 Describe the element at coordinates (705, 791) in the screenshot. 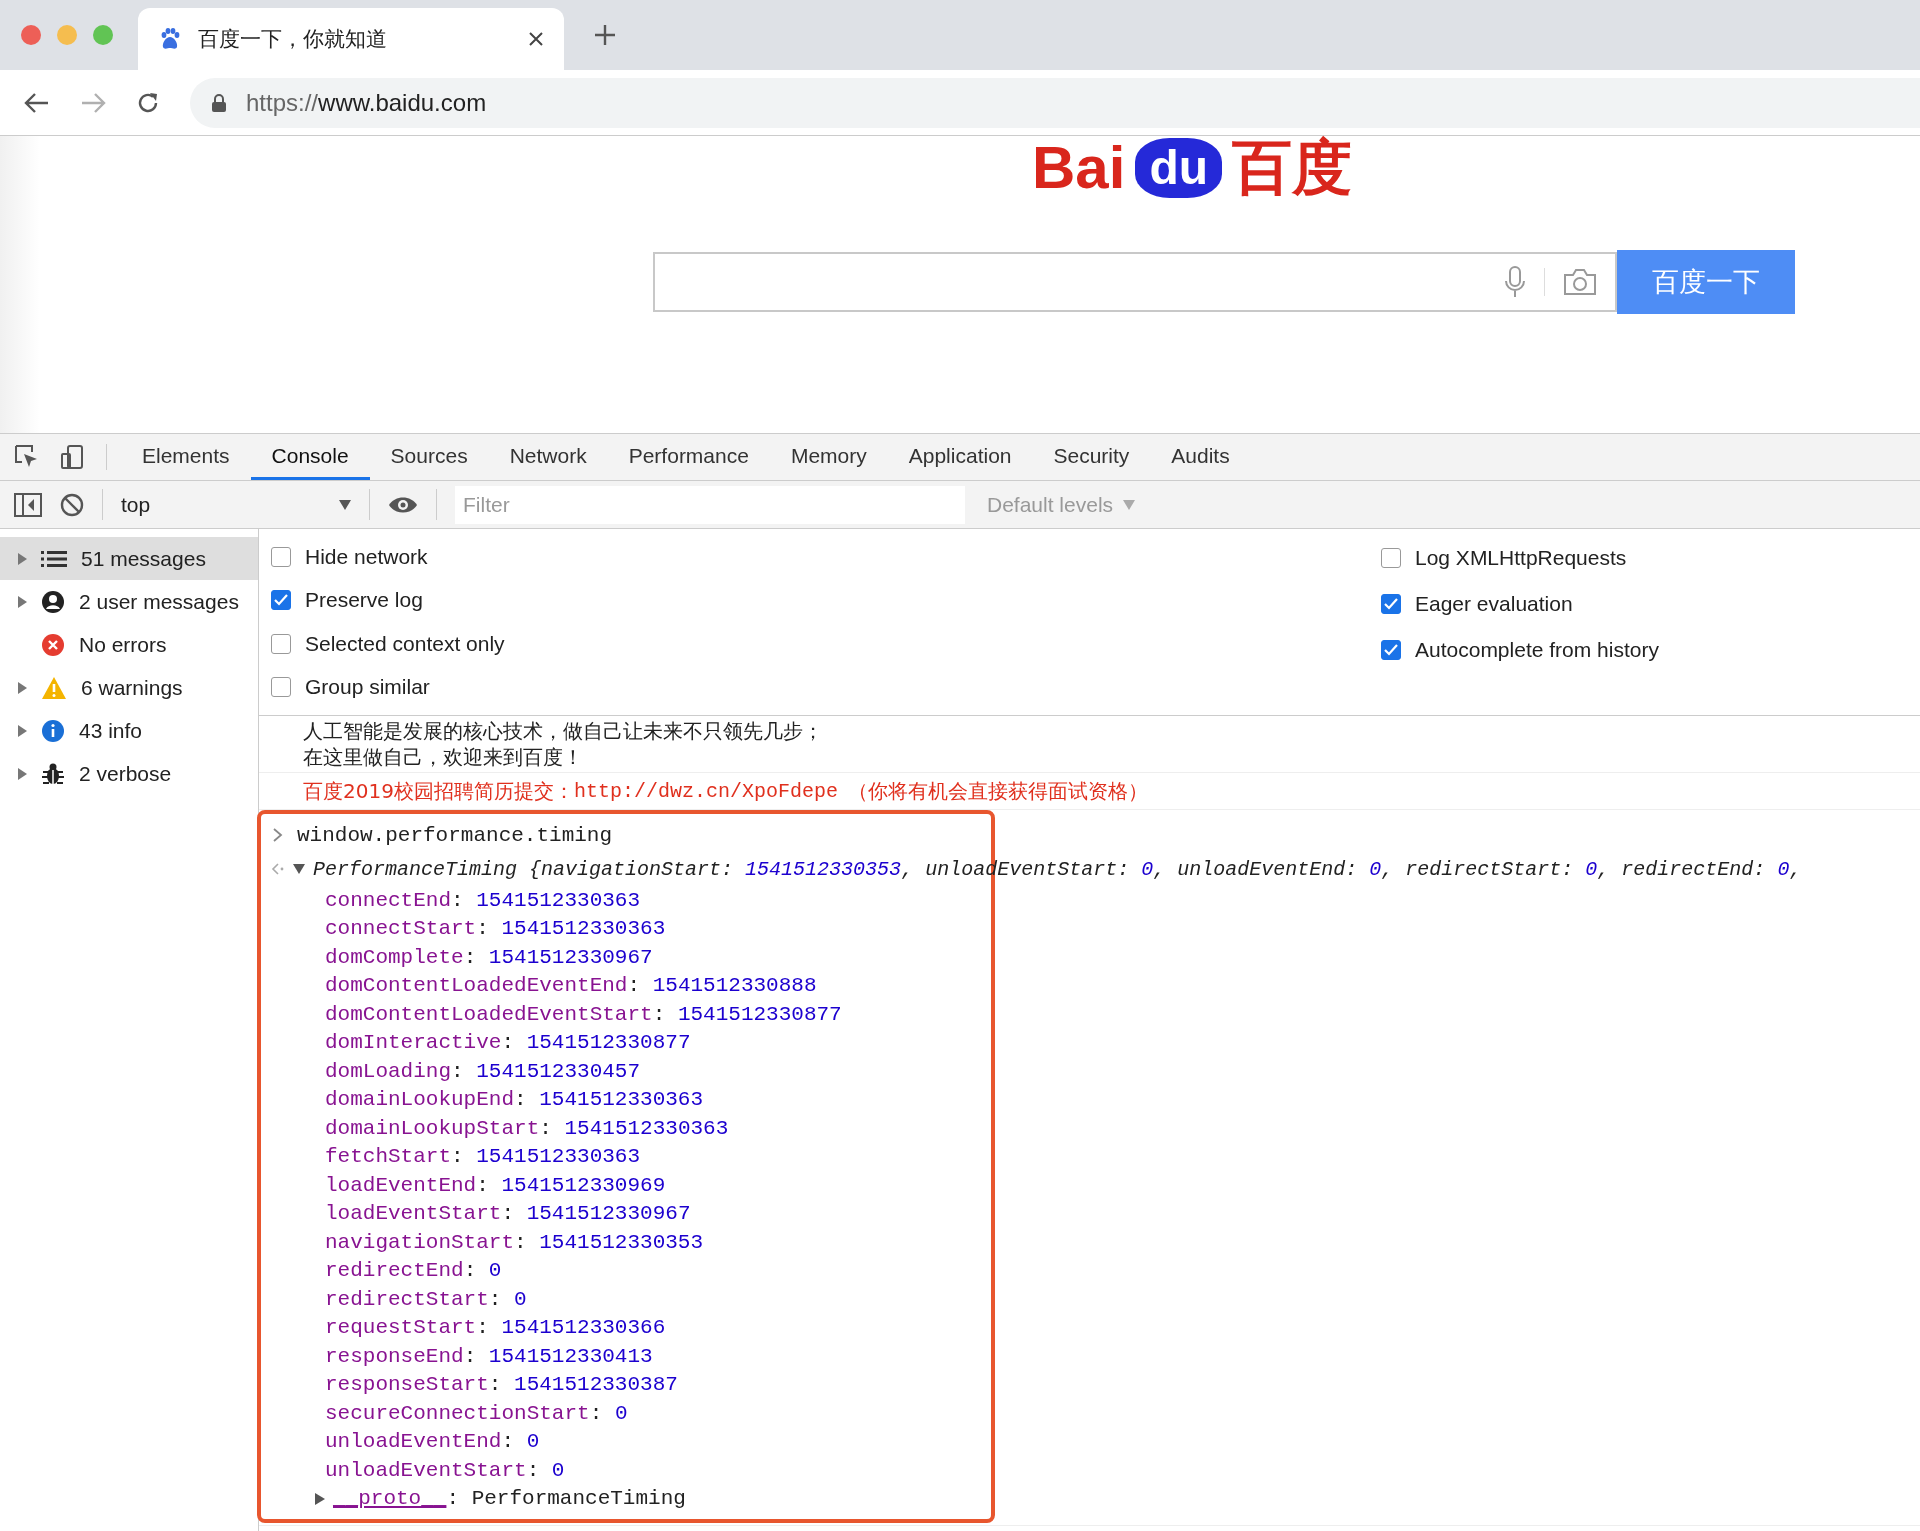

I see `notice-link: http://dwz.cn/XpoFdepe` at that location.